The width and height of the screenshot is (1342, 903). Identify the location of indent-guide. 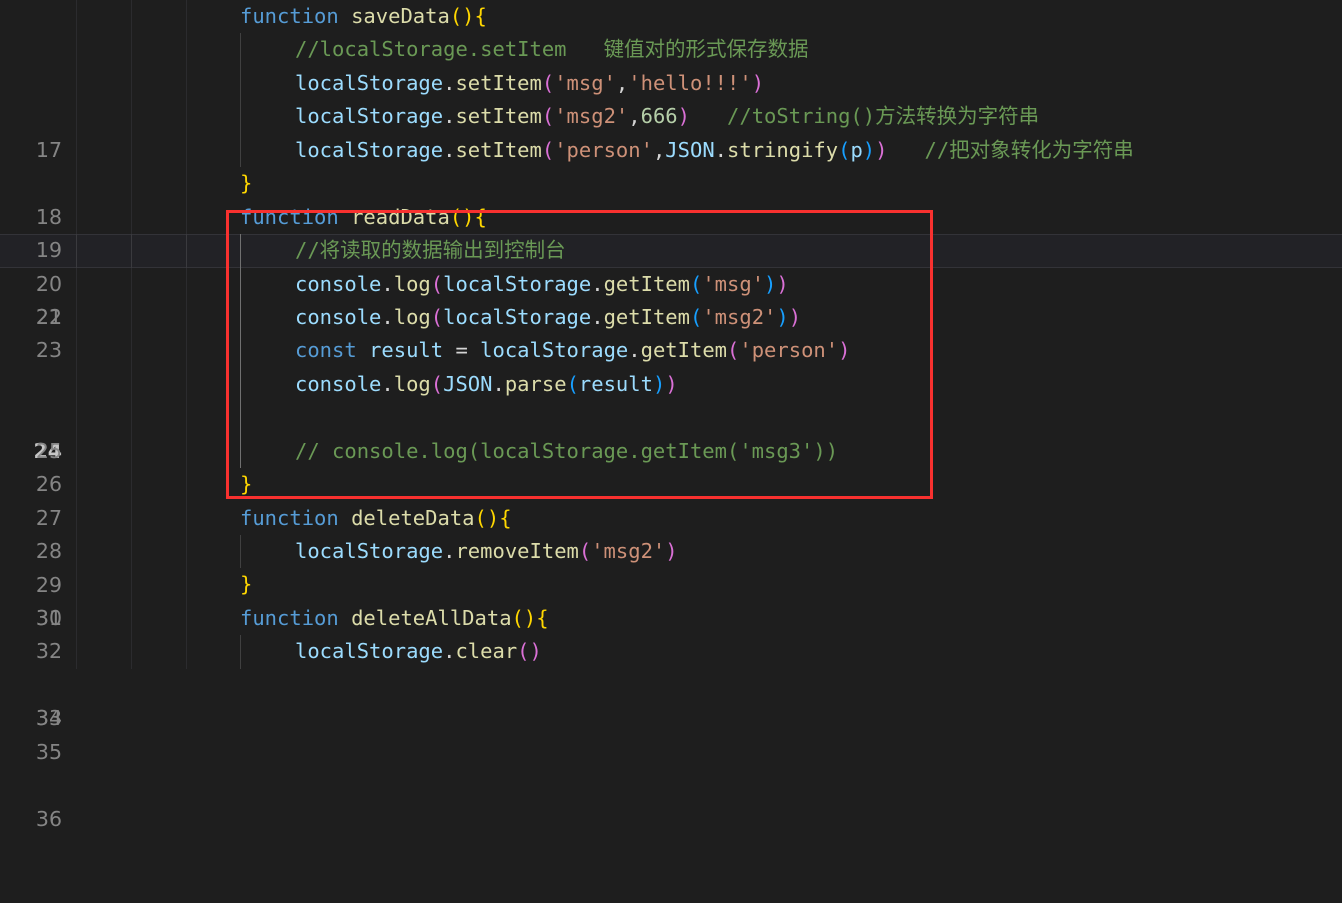
(240, 50).